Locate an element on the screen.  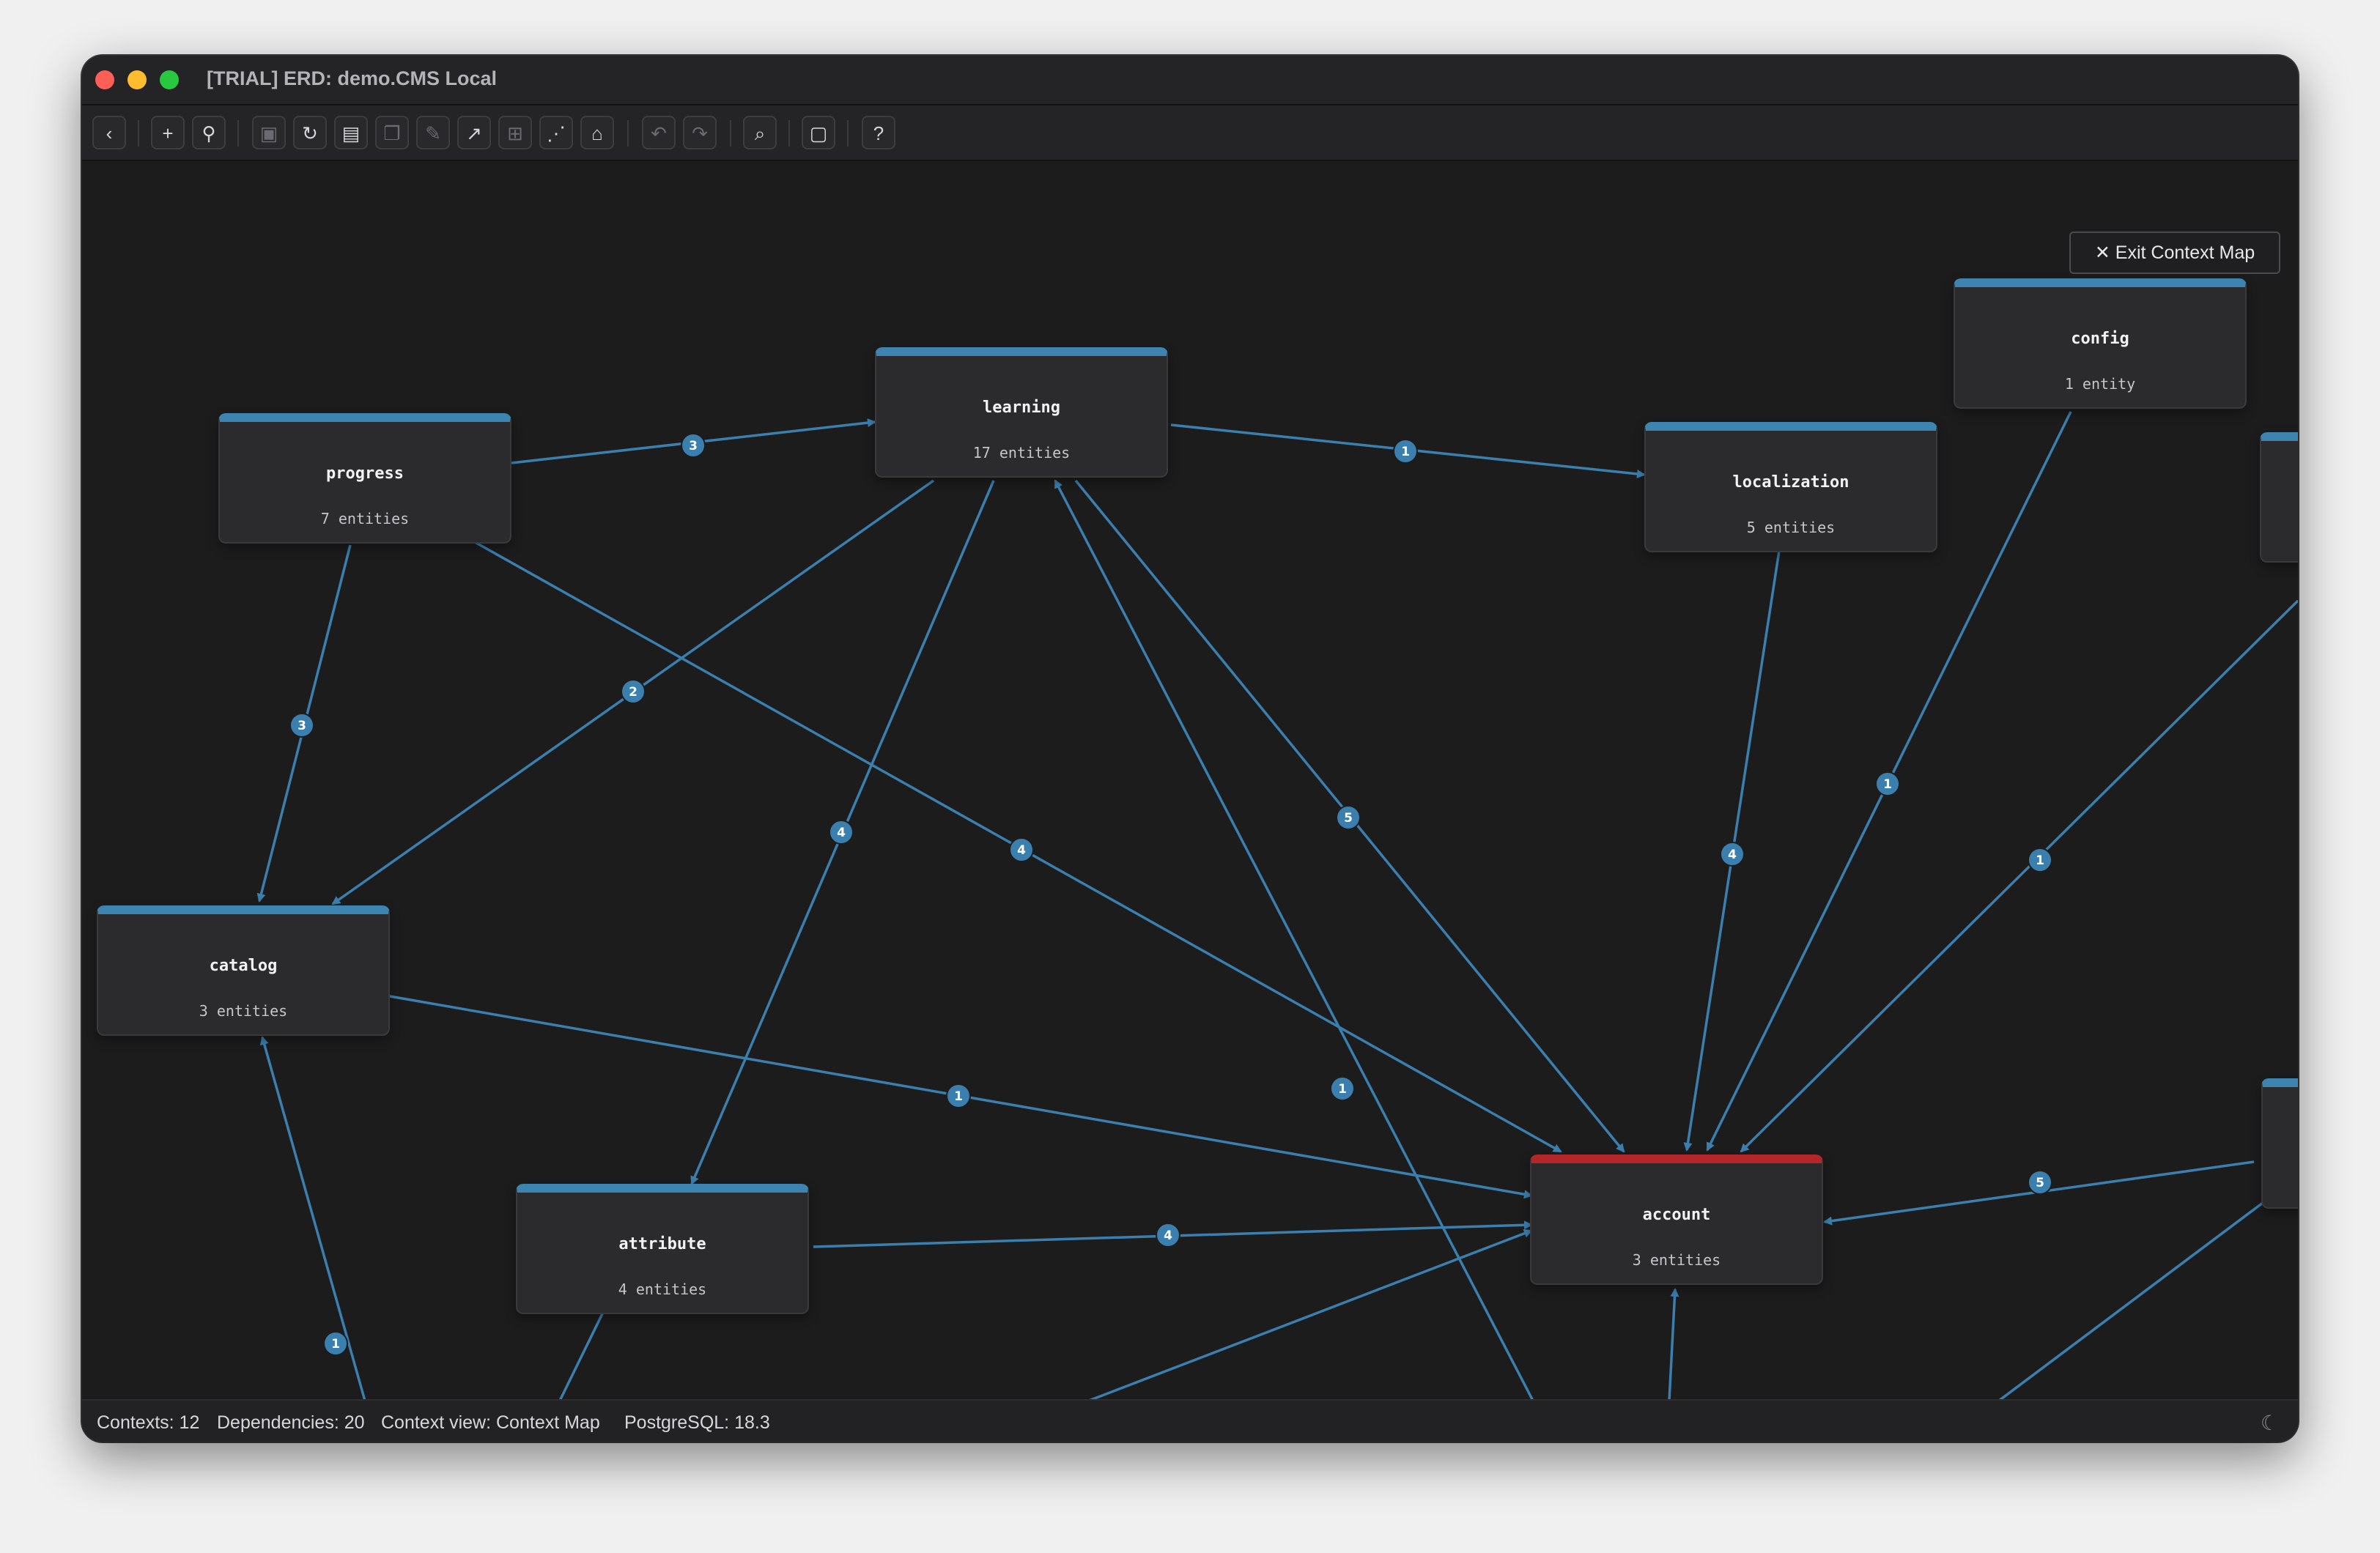
postgres-version: PostgreSQL: 18.3 is located at coordinates (697, 1422).